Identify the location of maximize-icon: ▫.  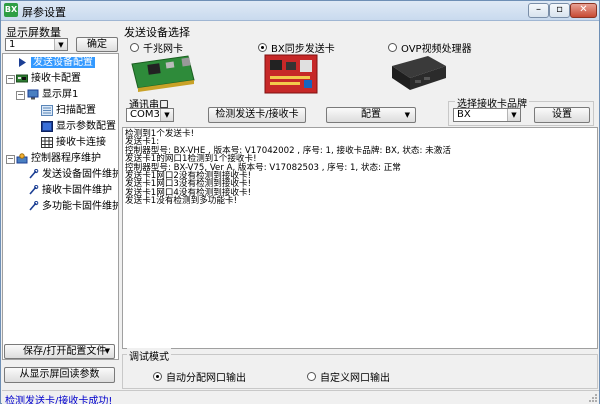
(559, 9).